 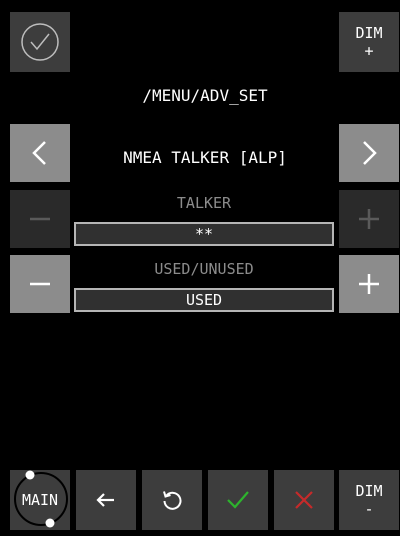 I want to click on next-button, so click(x=369, y=153).